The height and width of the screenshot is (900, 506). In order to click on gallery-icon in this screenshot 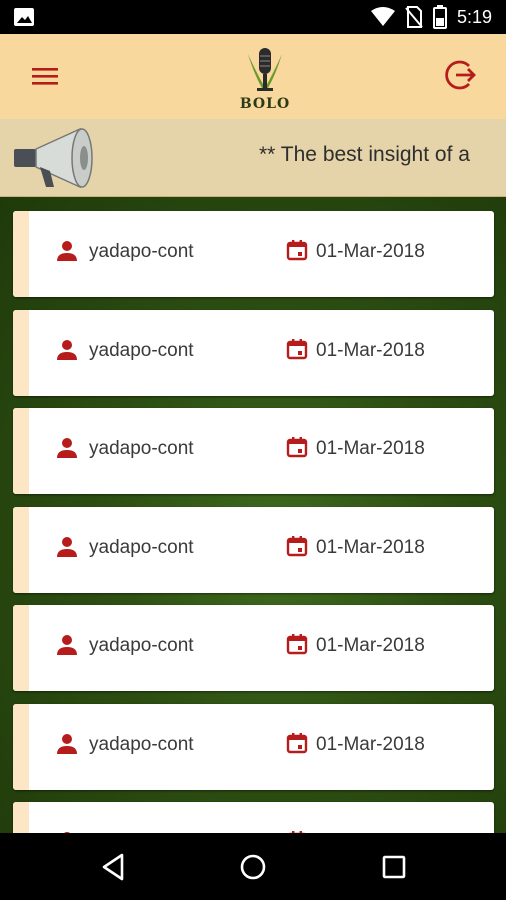, I will do `click(24, 17)`.